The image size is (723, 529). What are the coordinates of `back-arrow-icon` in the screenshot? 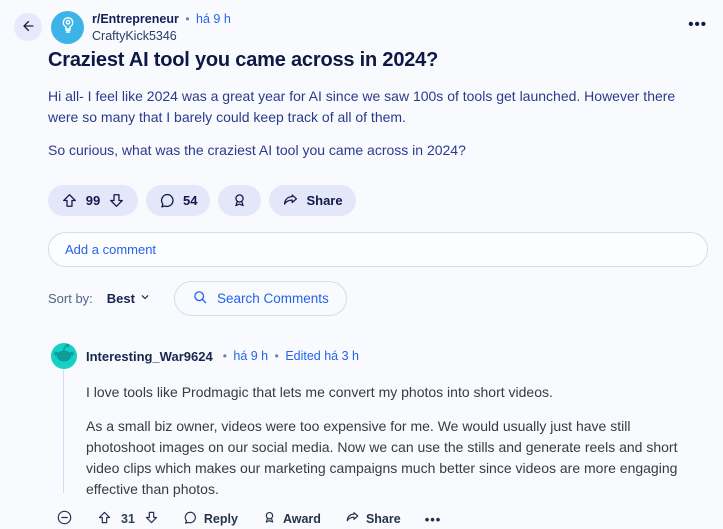 It's located at (28, 27).